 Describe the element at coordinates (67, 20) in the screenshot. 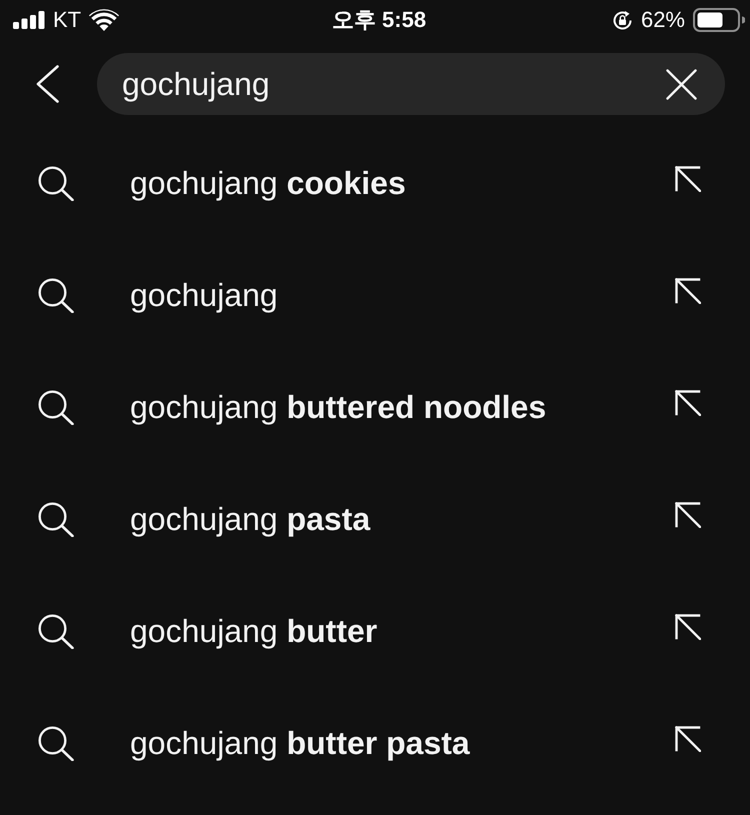

I see `carrier-label: KT` at that location.